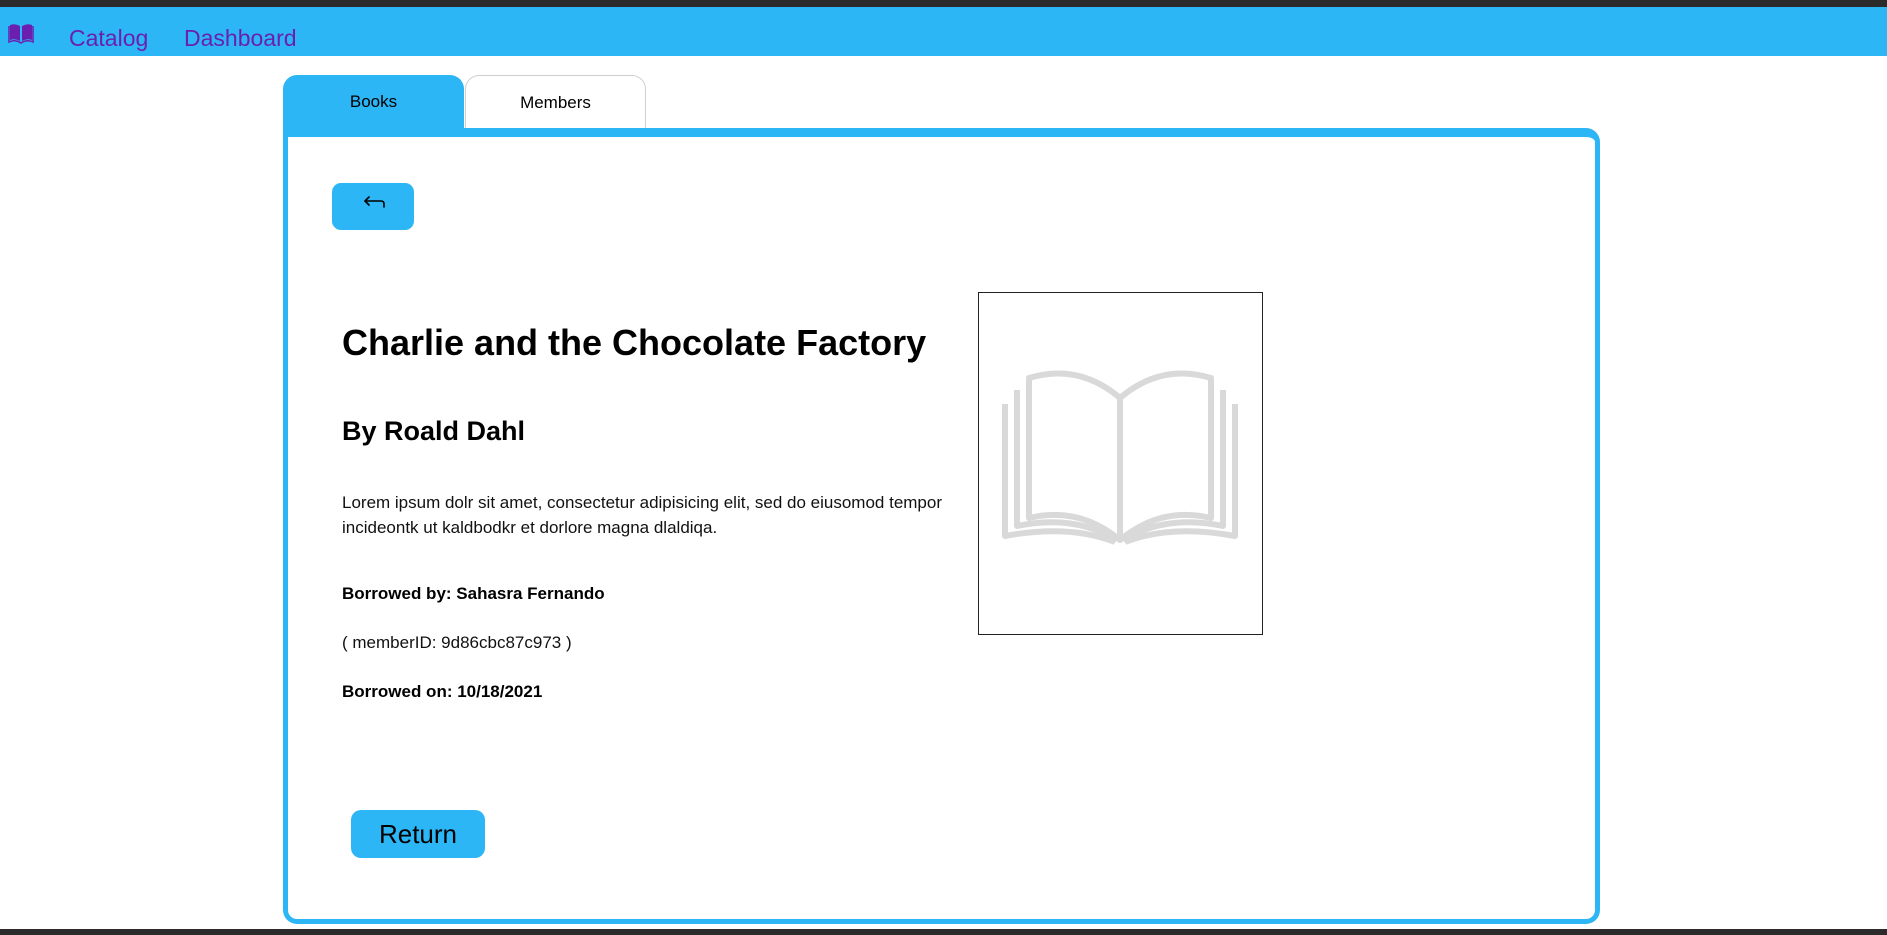 The image size is (1887, 935). I want to click on back-button, so click(373, 206).